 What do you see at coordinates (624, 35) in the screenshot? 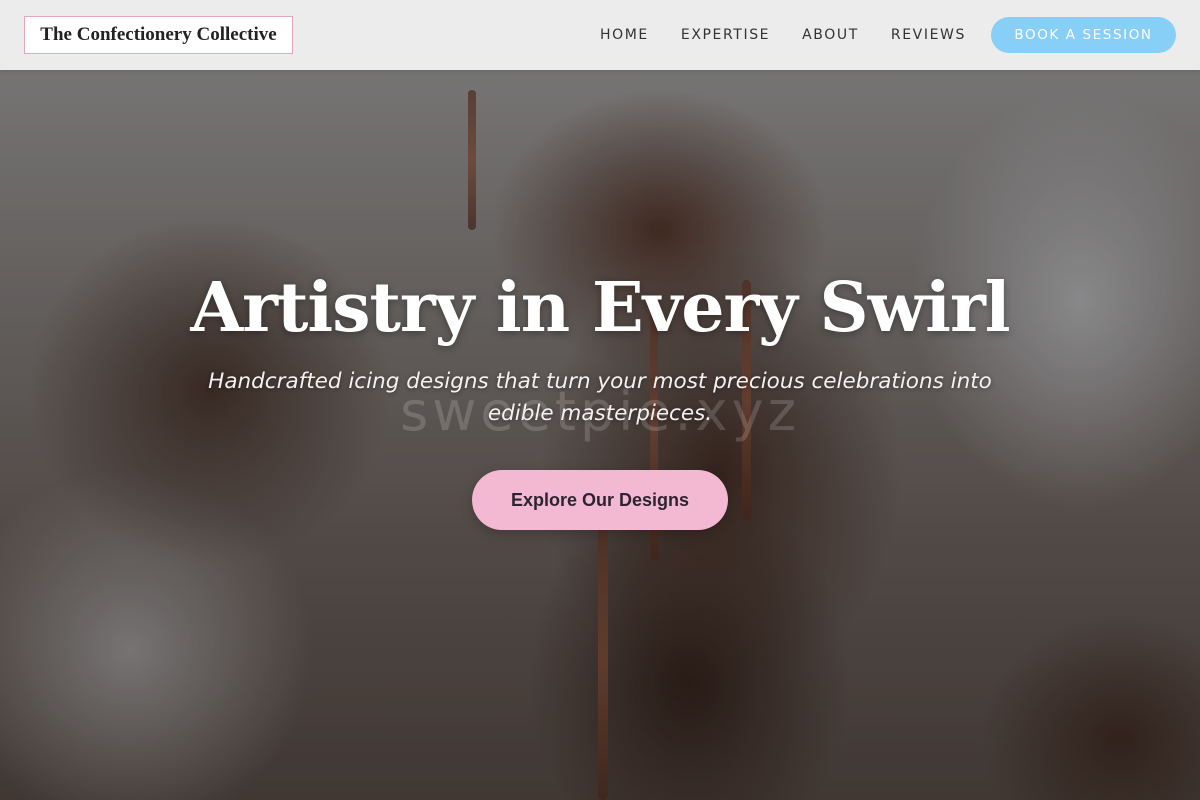
I see `nav-home: HOME` at bounding box center [624, 35].